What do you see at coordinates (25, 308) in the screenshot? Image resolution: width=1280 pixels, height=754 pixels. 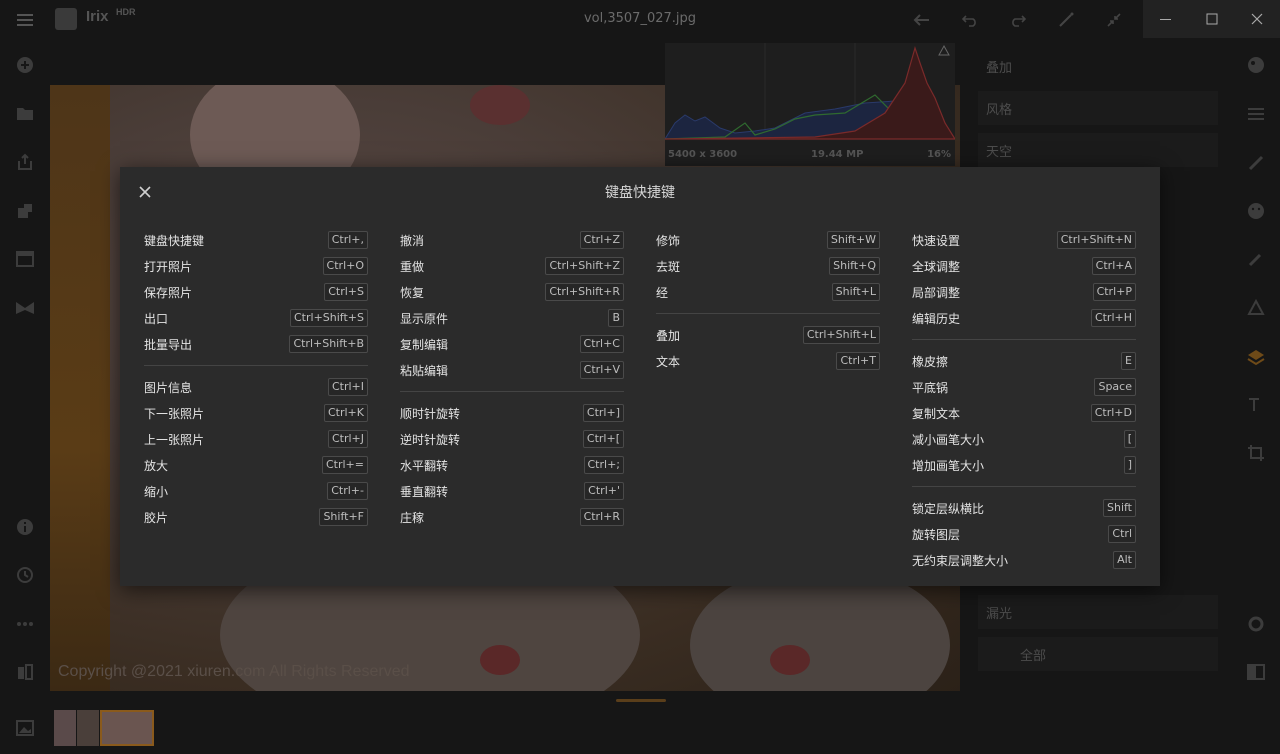 I see `flag-icon` at bounding box center [25, 308].